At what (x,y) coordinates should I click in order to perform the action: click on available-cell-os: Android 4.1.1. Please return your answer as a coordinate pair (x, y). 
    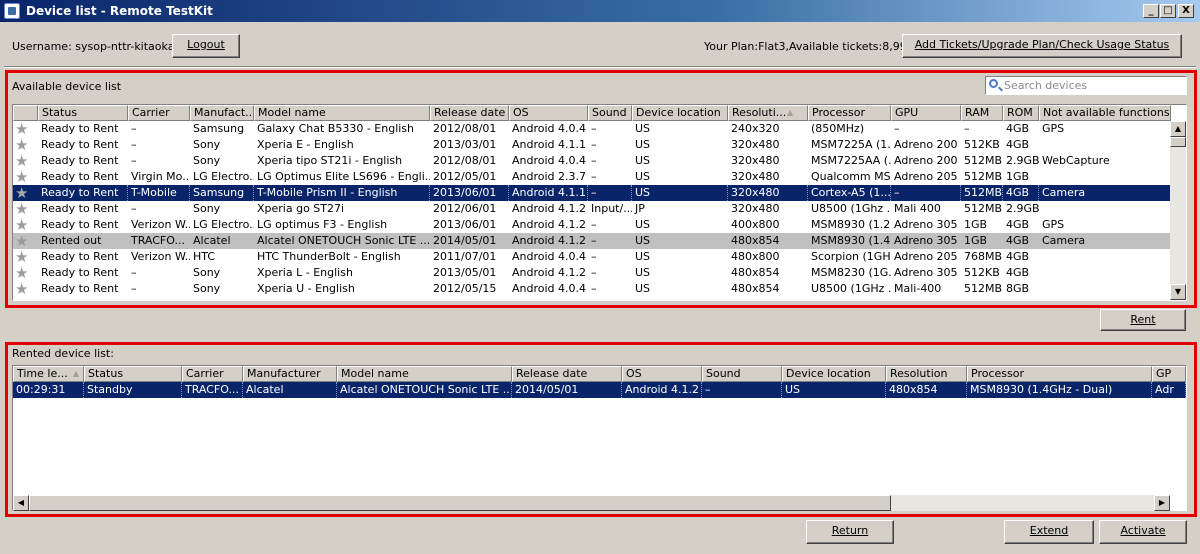
    Looking at the image, I should click on (549, 144).